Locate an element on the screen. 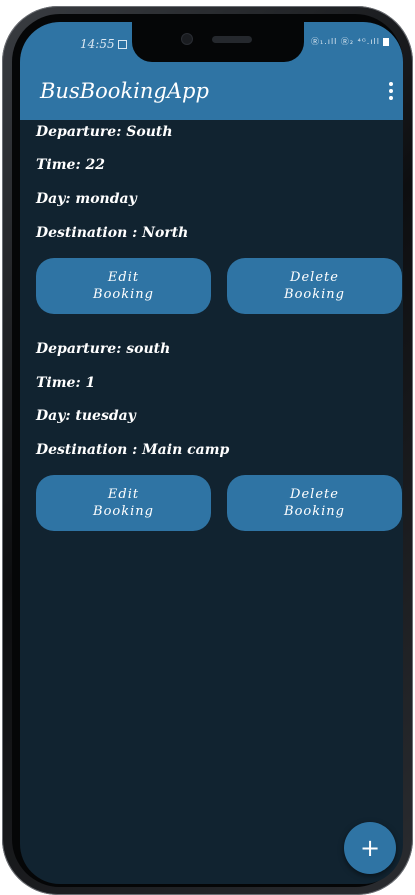 The height and width of the screenshot is (895, 415). time-text: Time: 22 is located at coordinates (70, 165).